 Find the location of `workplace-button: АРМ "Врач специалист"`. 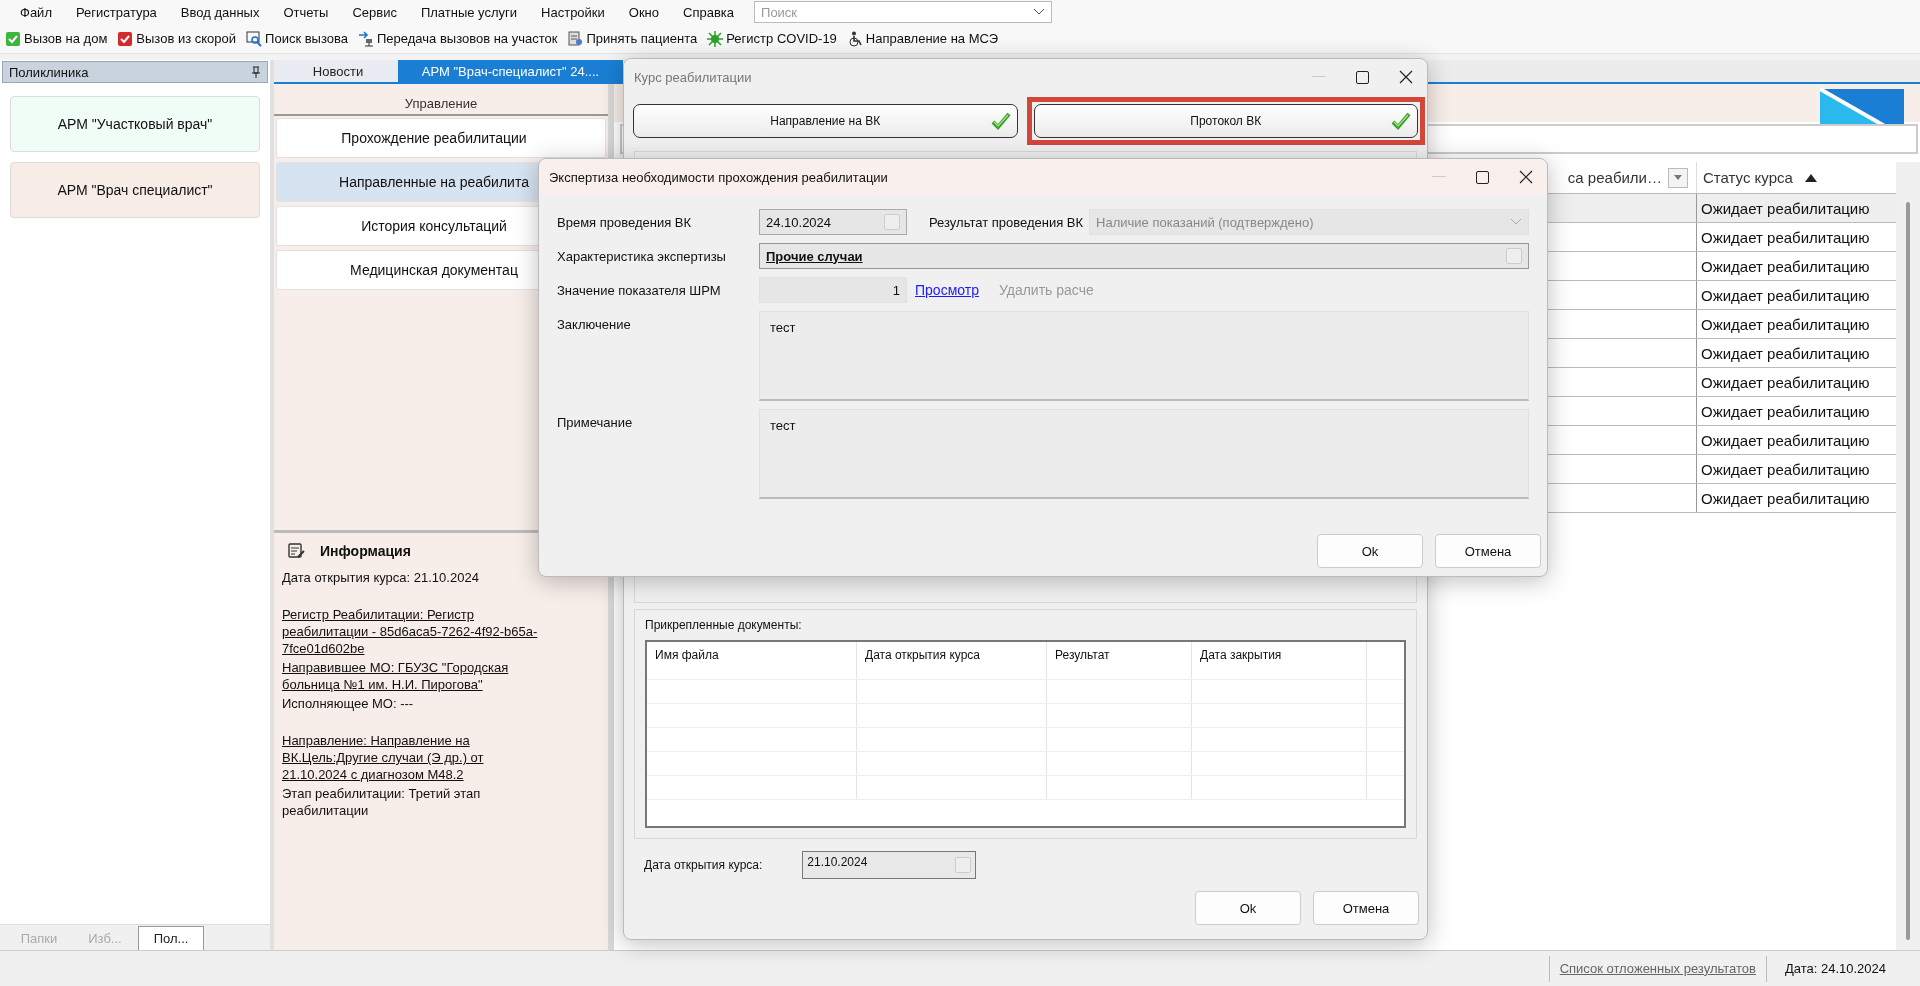

workplace-button: АРМ "Врач специалист" is located at coordinates (135, 190).